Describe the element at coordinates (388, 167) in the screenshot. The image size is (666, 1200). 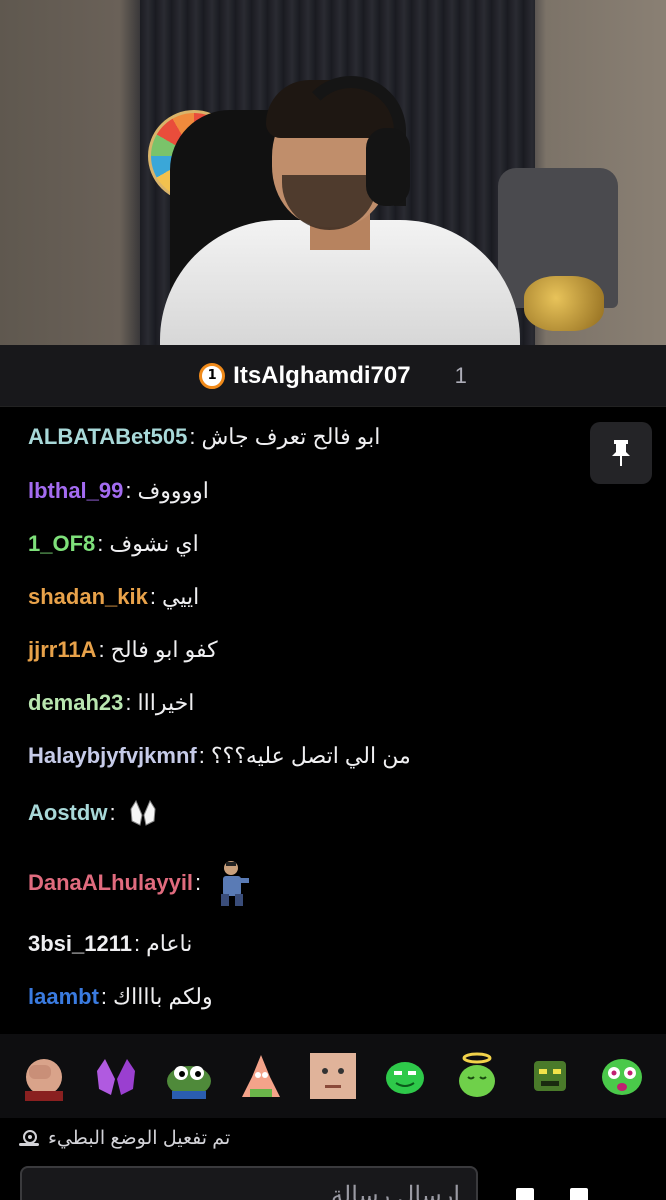
I see `headphone-earcup` at that location.